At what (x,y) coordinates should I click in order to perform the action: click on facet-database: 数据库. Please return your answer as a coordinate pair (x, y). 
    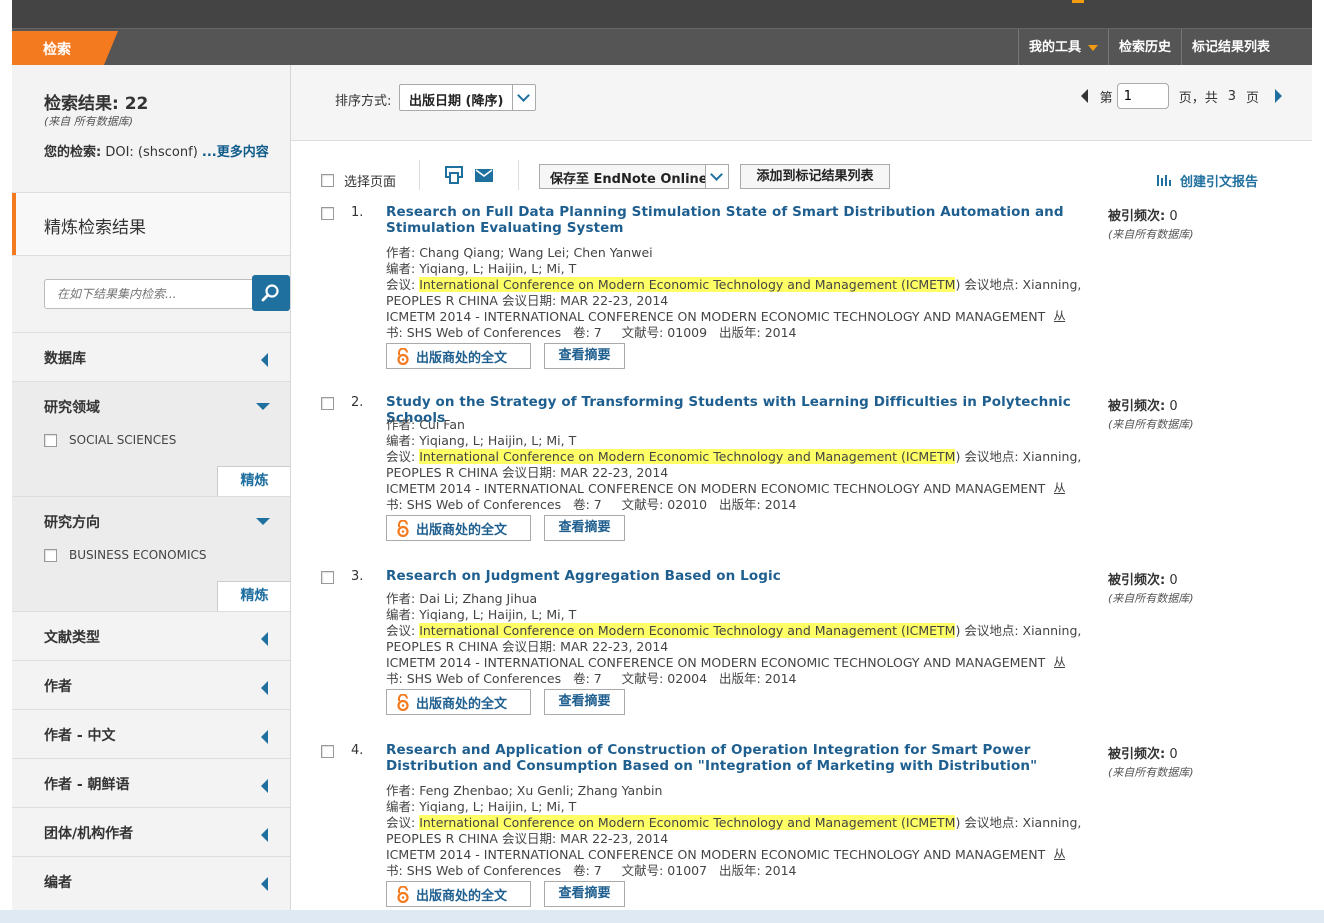
    Looking at the image, I should click on (151, 356).